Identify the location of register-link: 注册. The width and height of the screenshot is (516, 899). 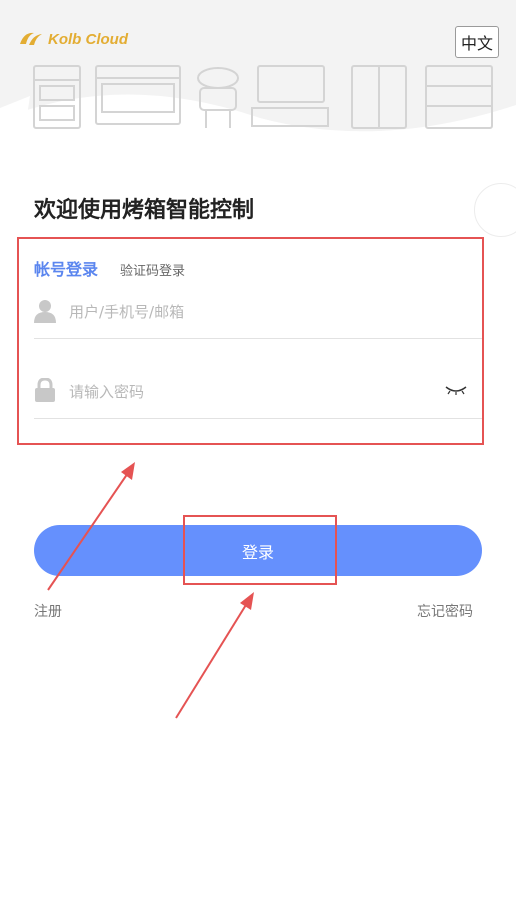
(48, 611).